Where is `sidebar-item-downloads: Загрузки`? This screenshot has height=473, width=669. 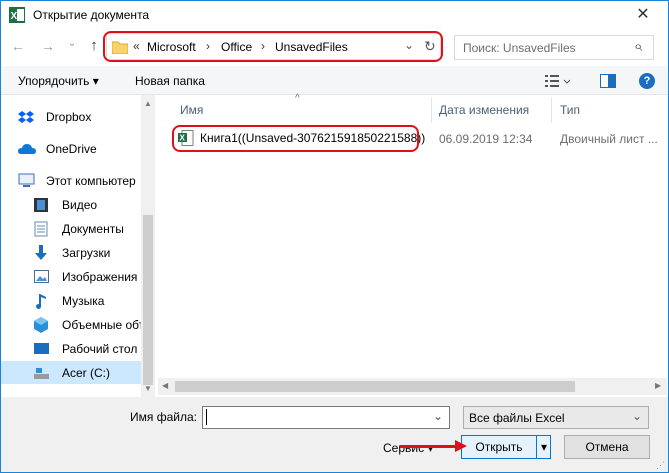 sidebar-item-downloads: Загрузки is located at coordinates (95, 253).